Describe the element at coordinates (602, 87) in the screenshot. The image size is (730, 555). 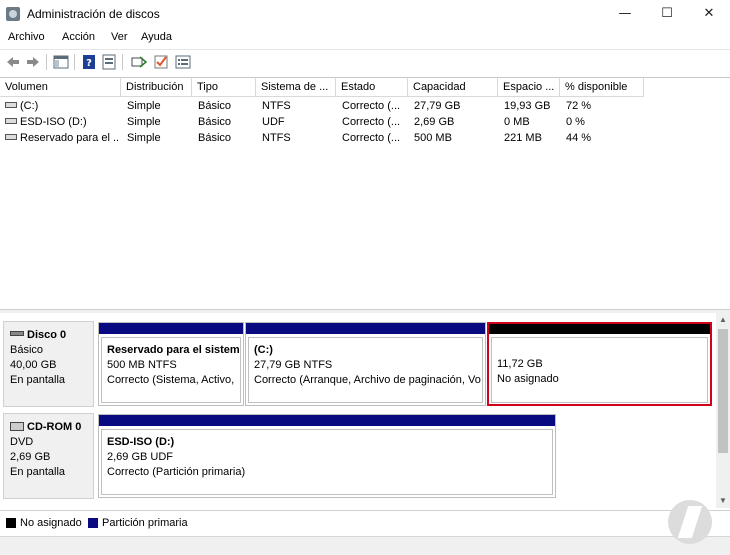
I see `column-header-porcentaje-disponible: % disponible` at that location.